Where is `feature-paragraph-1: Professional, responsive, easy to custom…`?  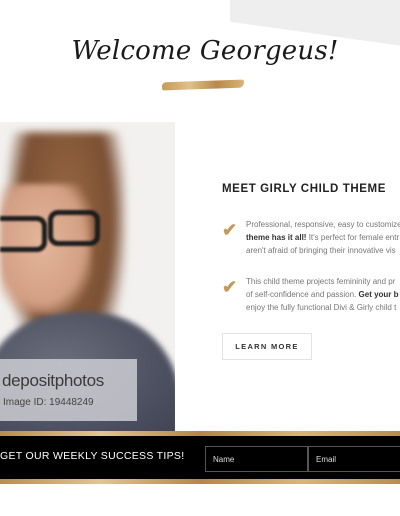 feature-paragraph-1: Professional, responsive, easy to custom… is located at coordinates (323, 237).